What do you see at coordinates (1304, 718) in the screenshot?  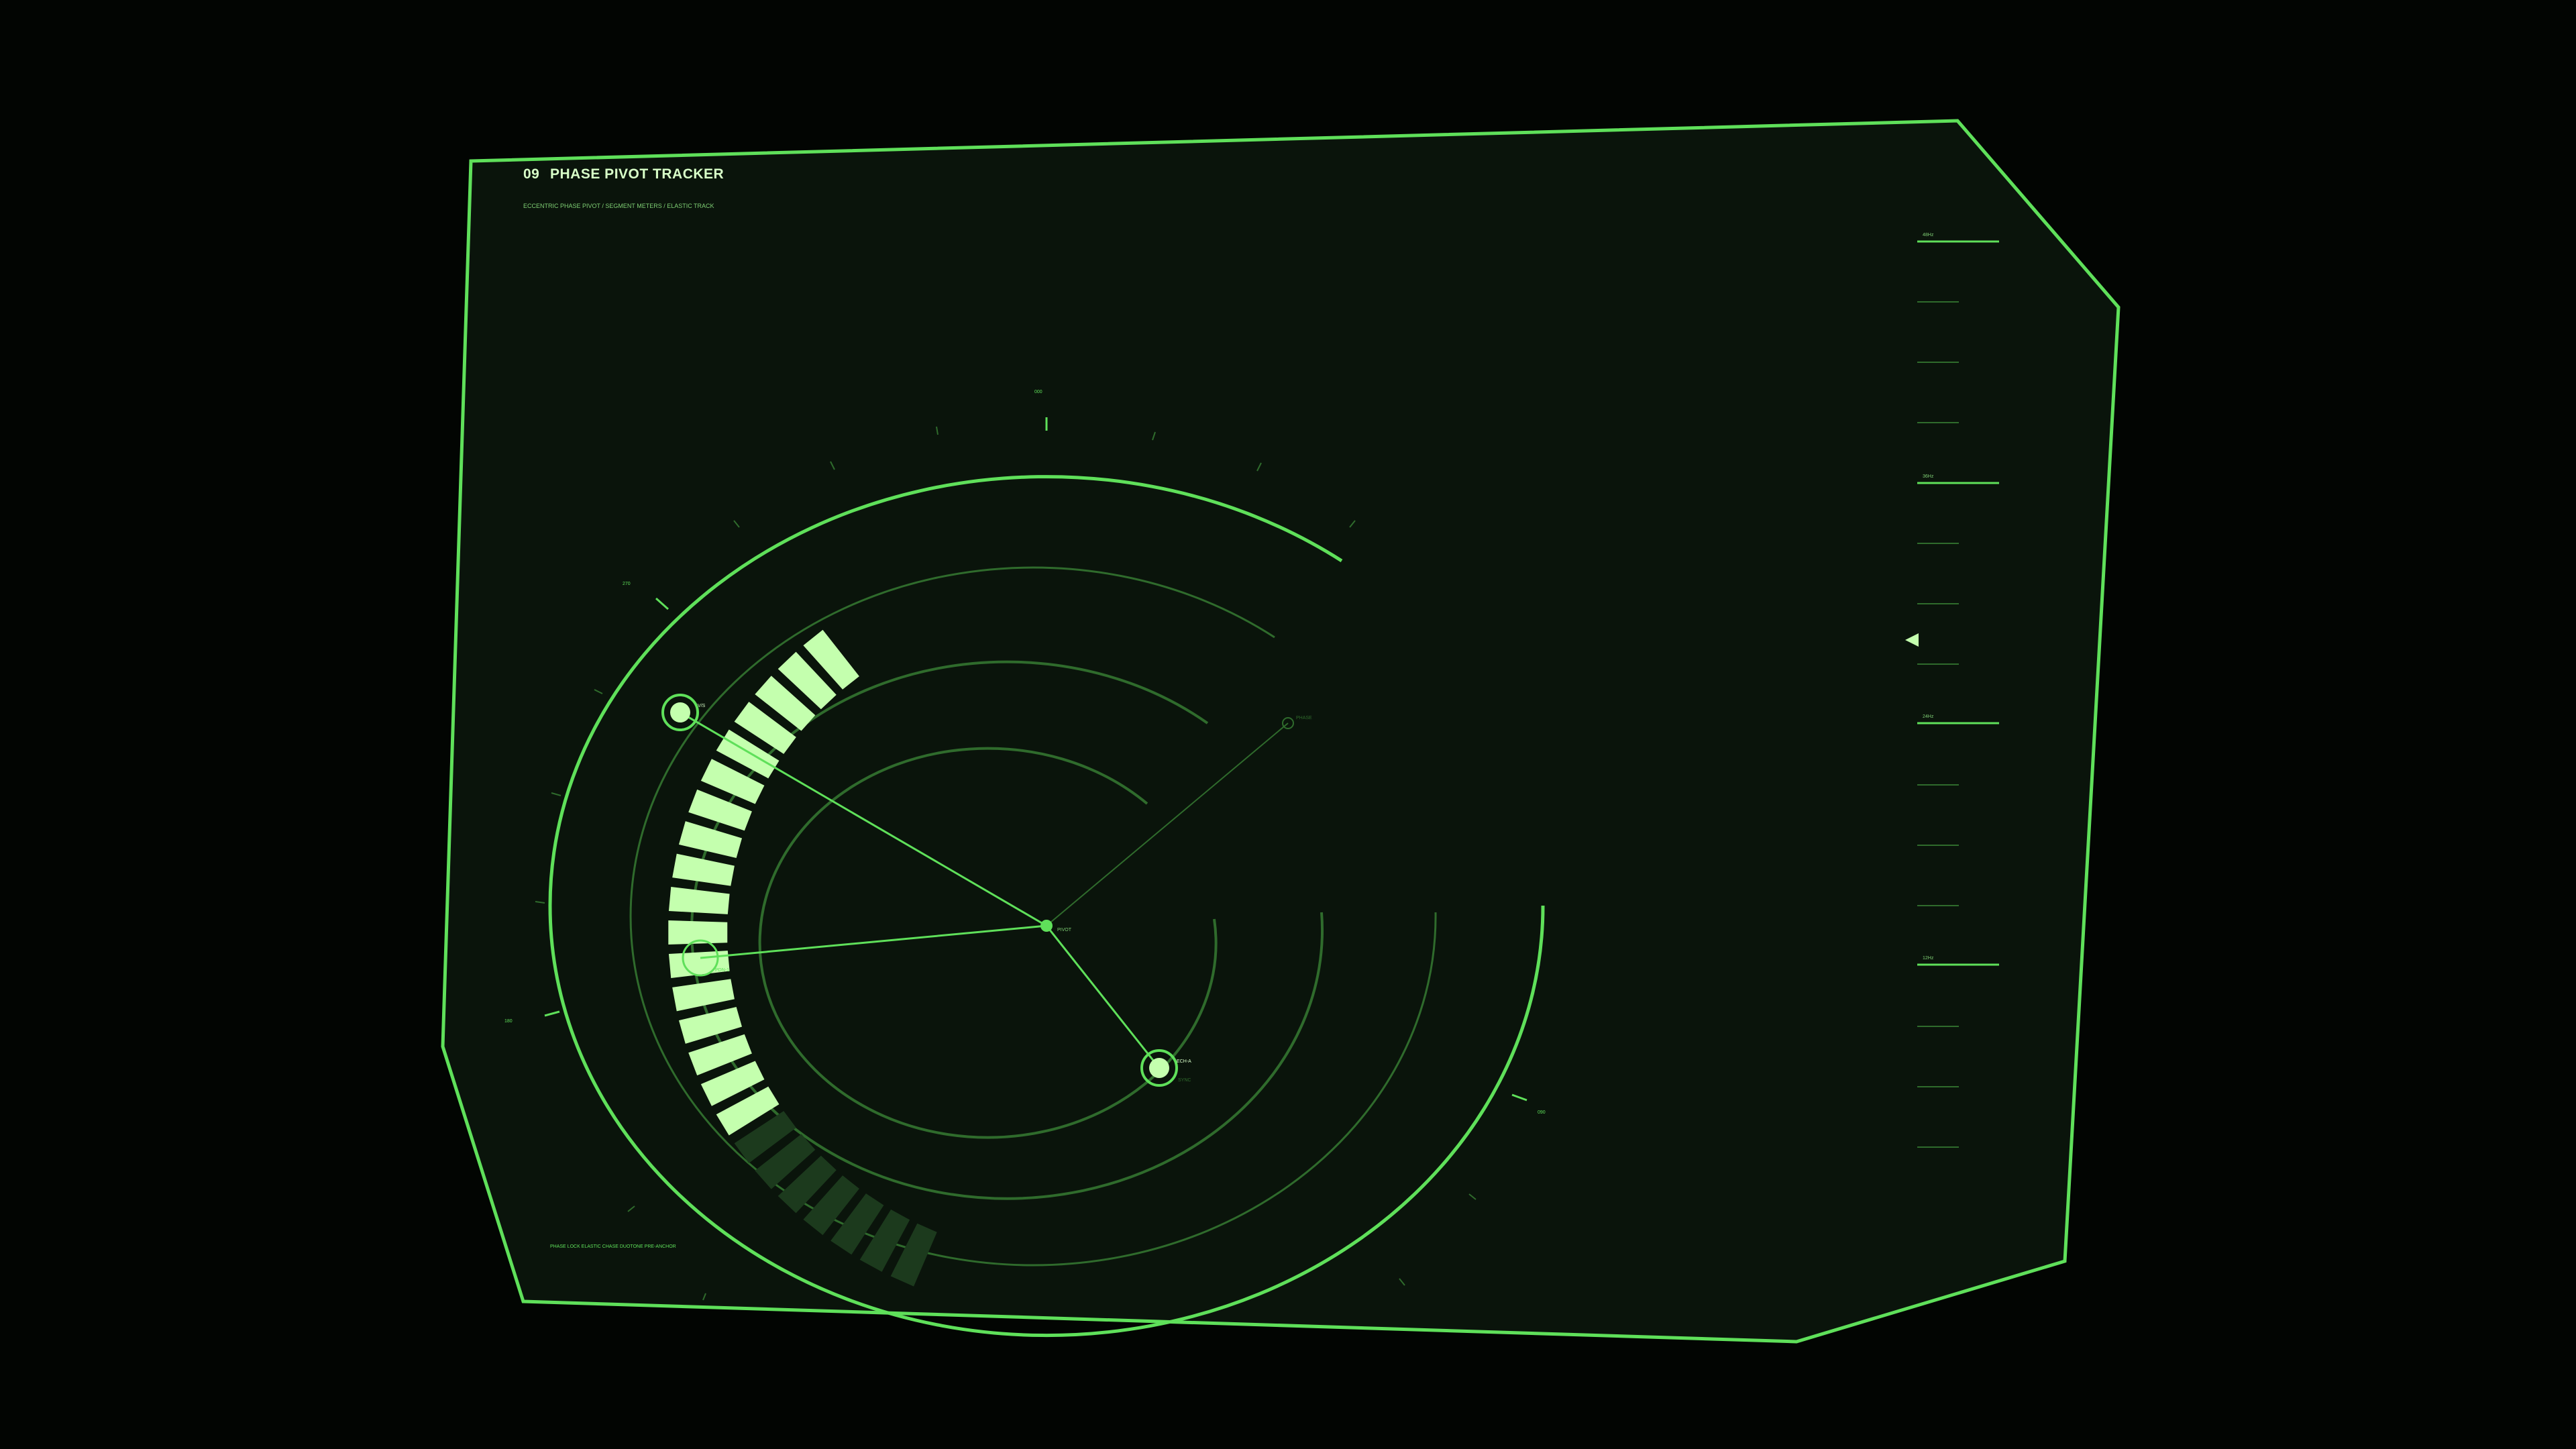 I see `node-upper-right-label: PHASE` at bounding box center [1304, 718].